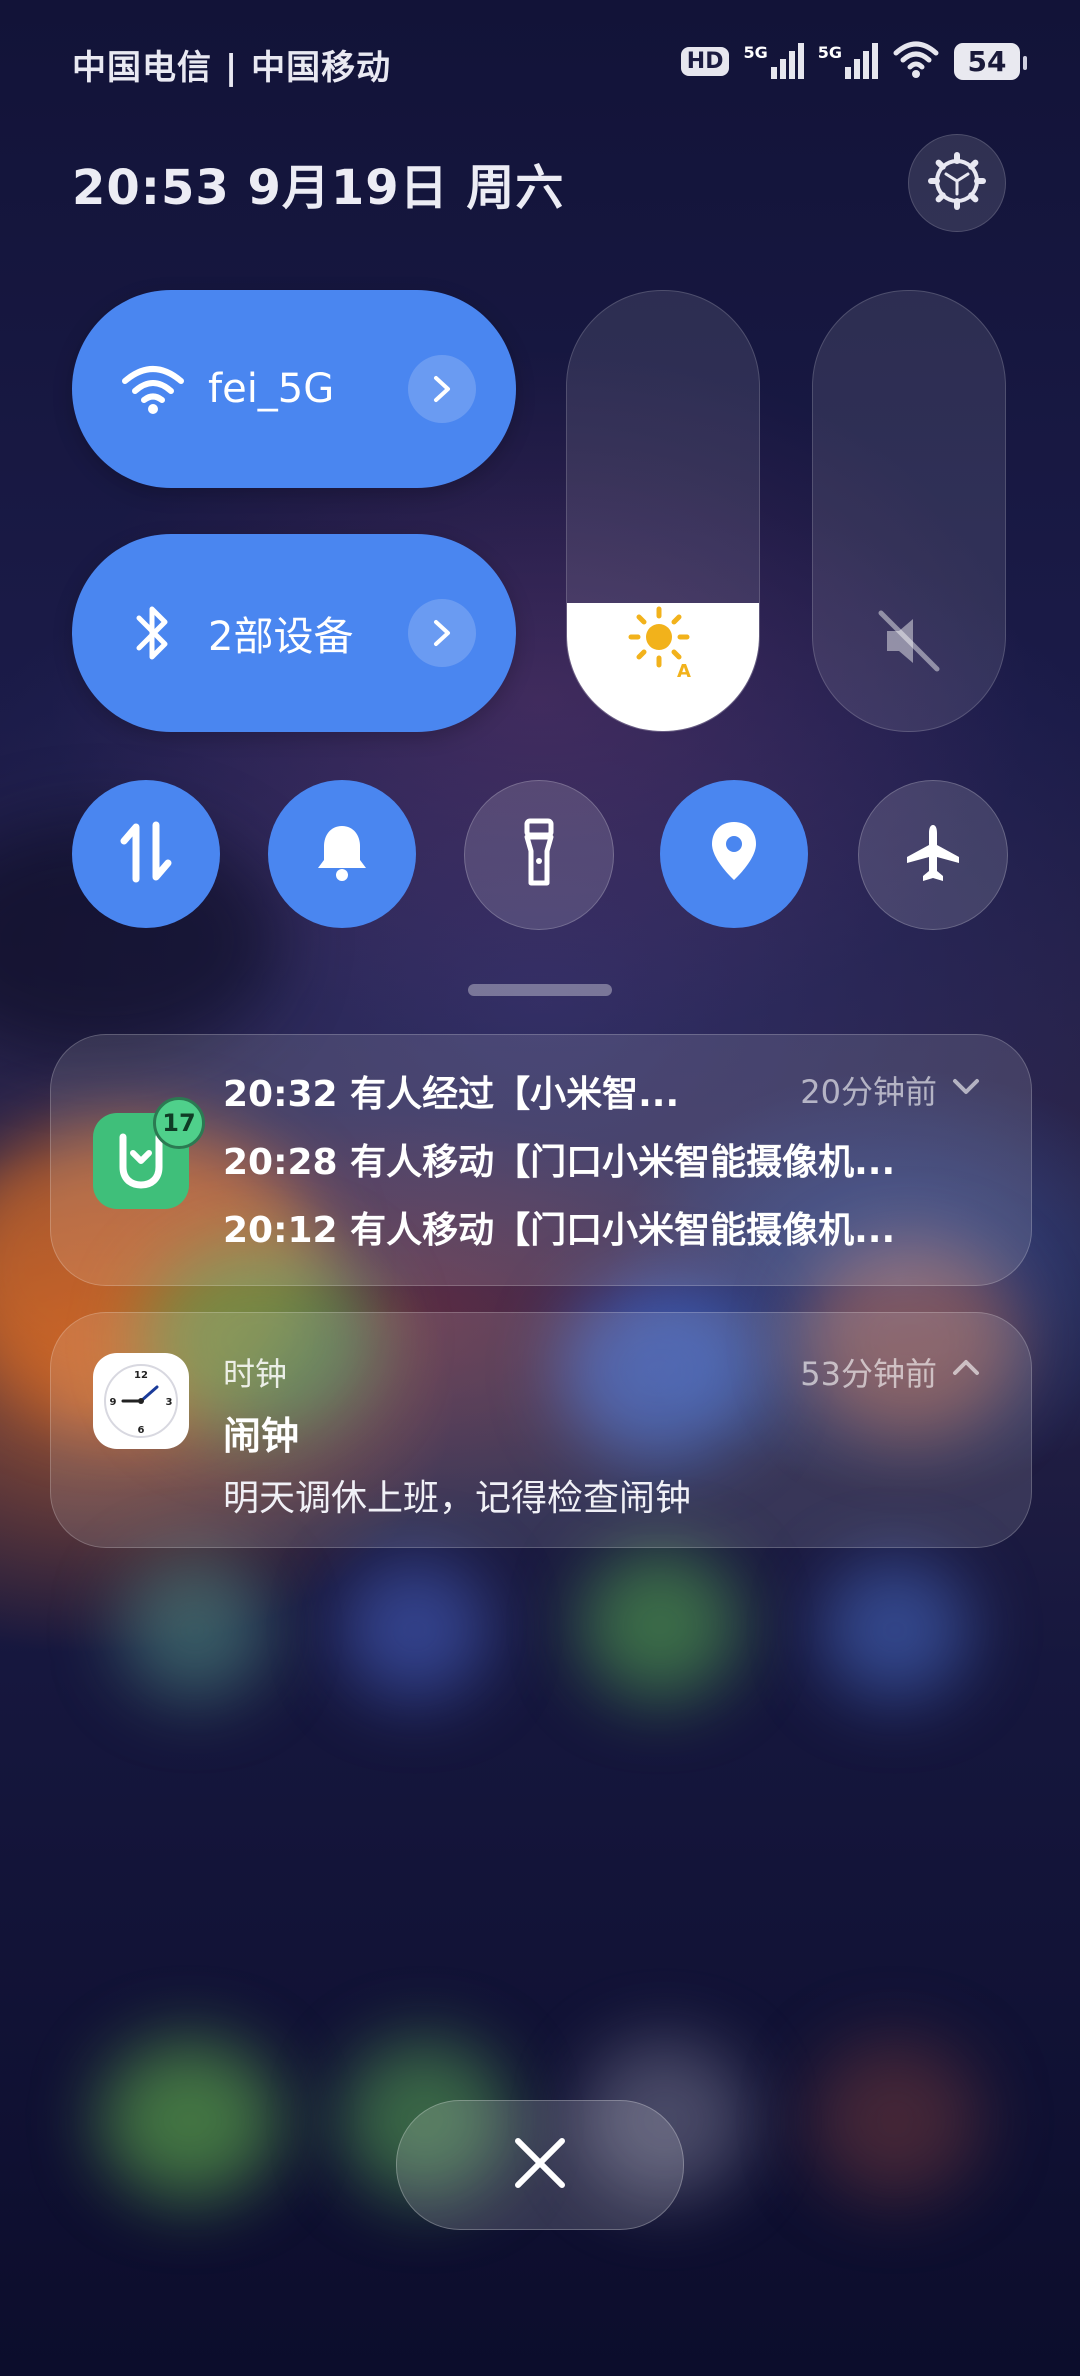 The image size is (1080, 2376). I want to click on airplane-toggle, so click(933, 855).